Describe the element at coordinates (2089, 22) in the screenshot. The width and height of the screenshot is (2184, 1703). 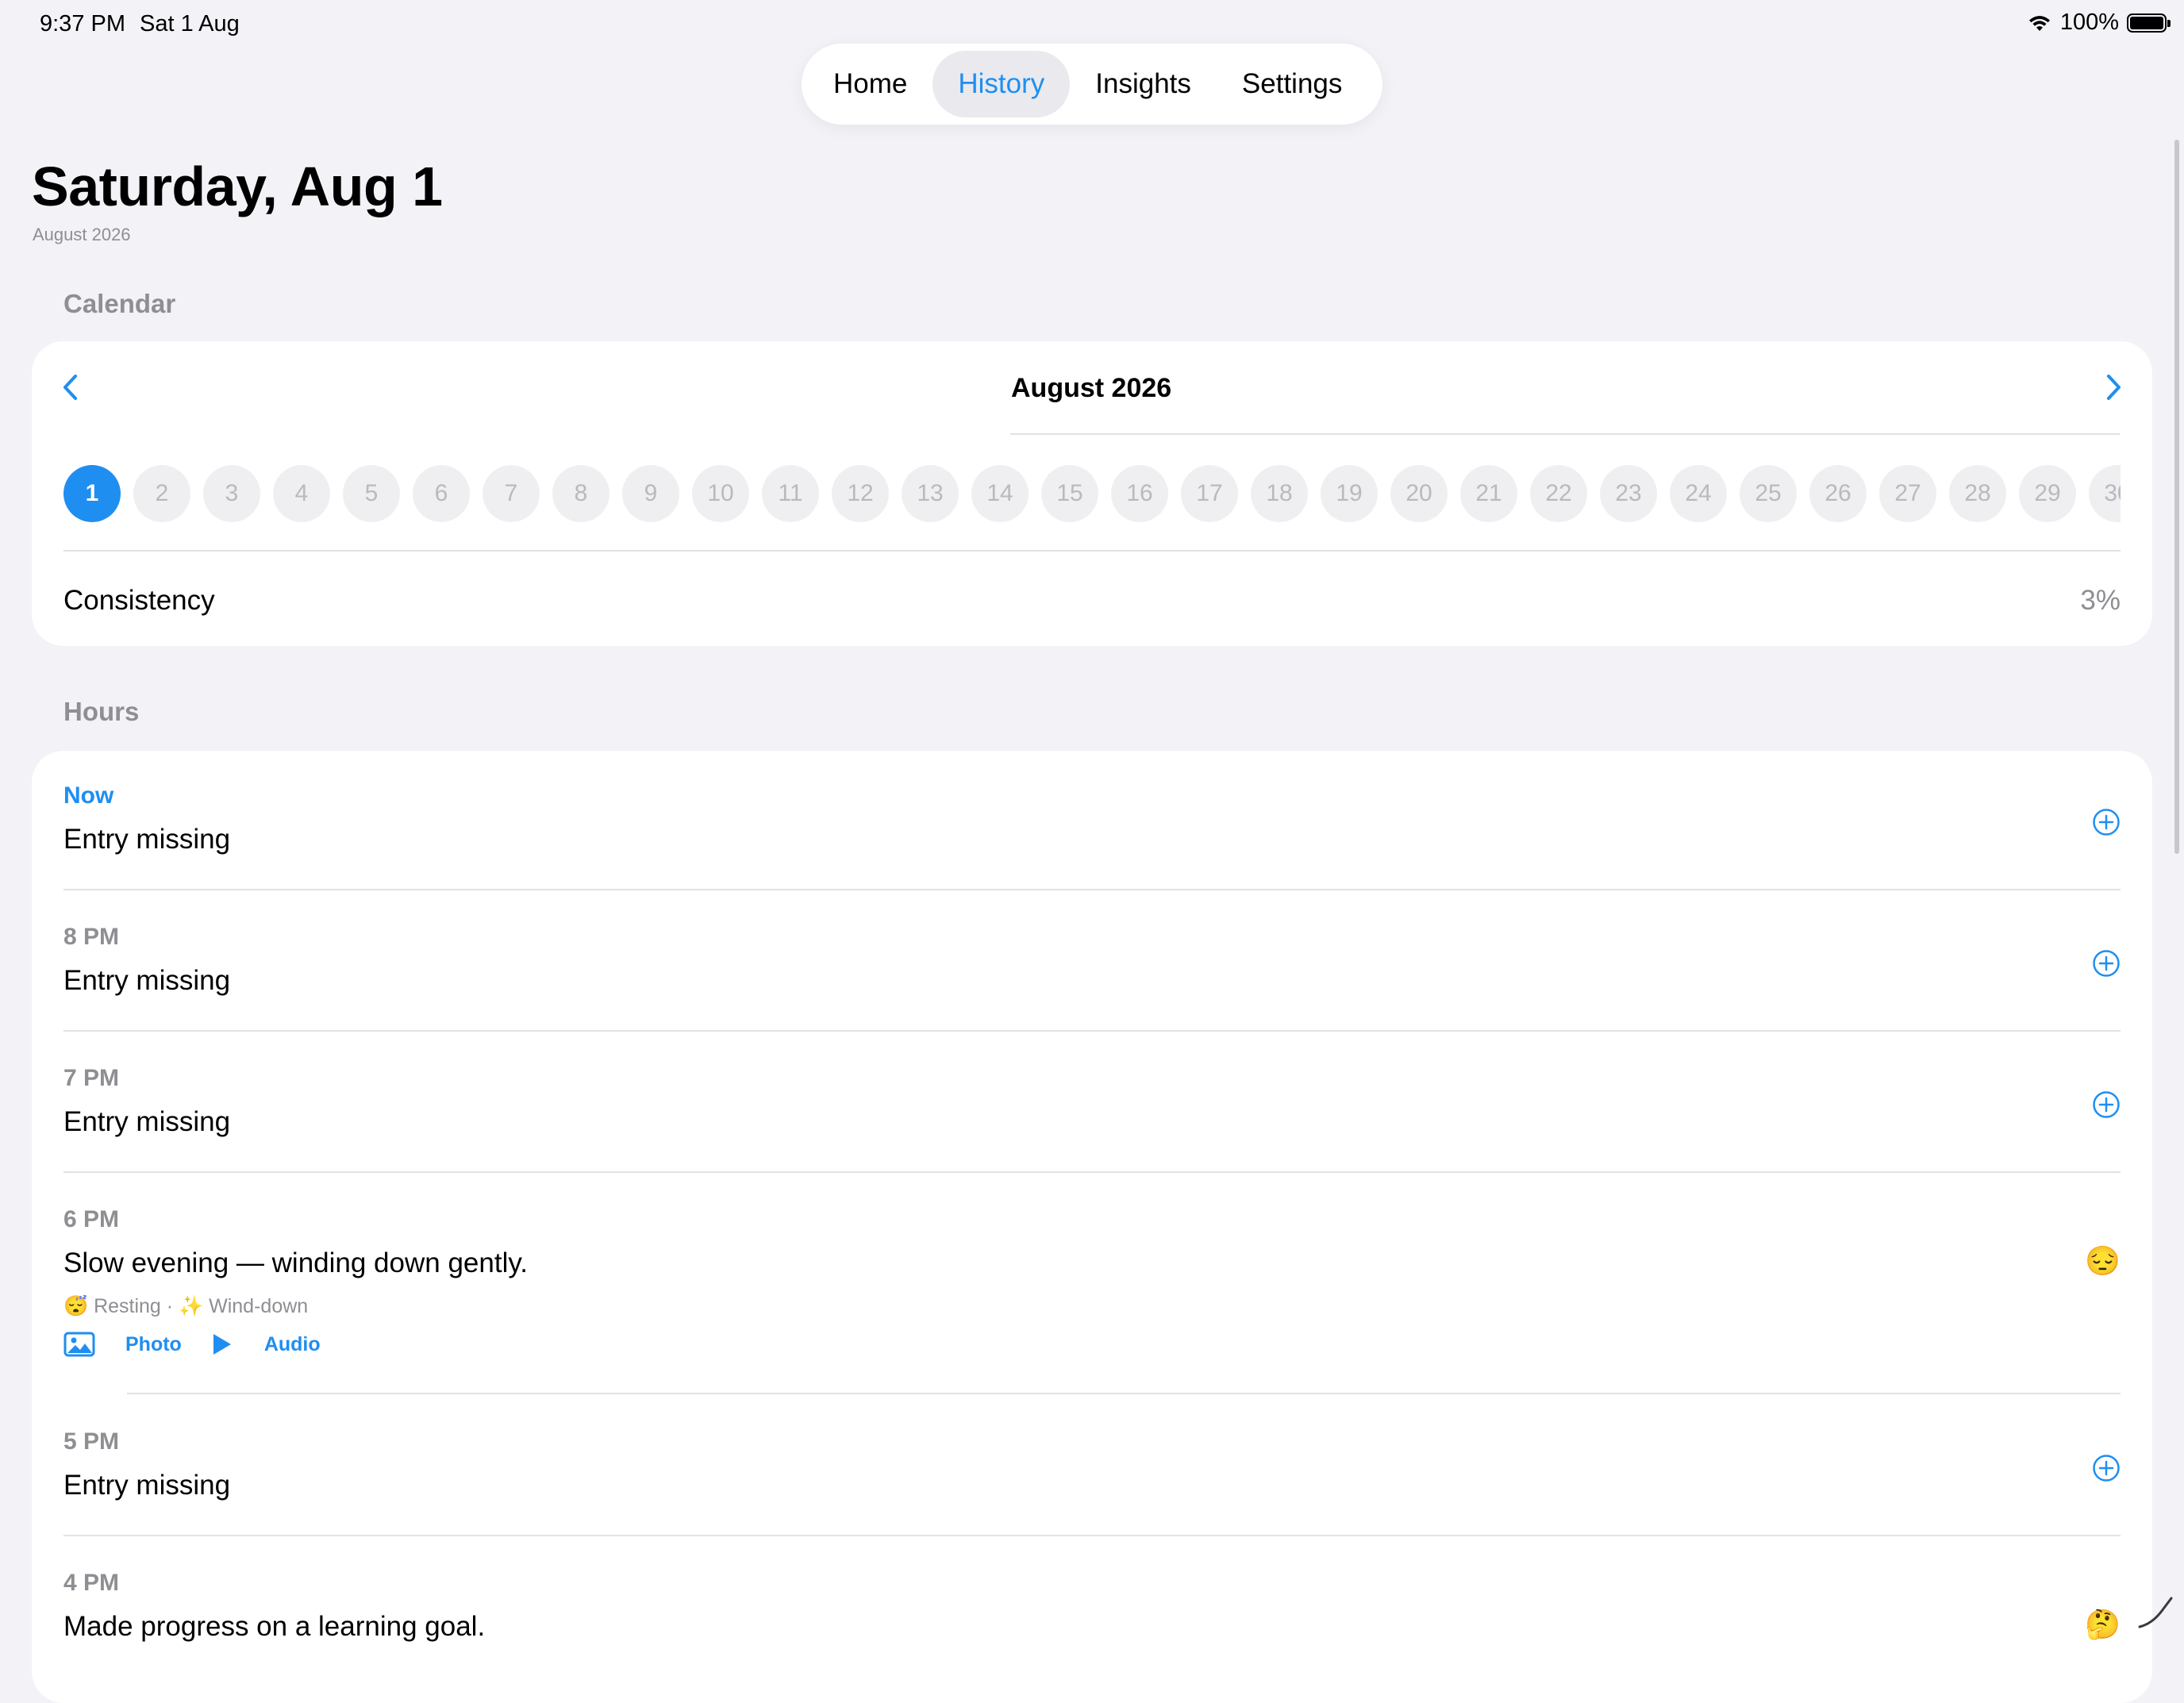
I see `battery-percent: 100%` at that location.